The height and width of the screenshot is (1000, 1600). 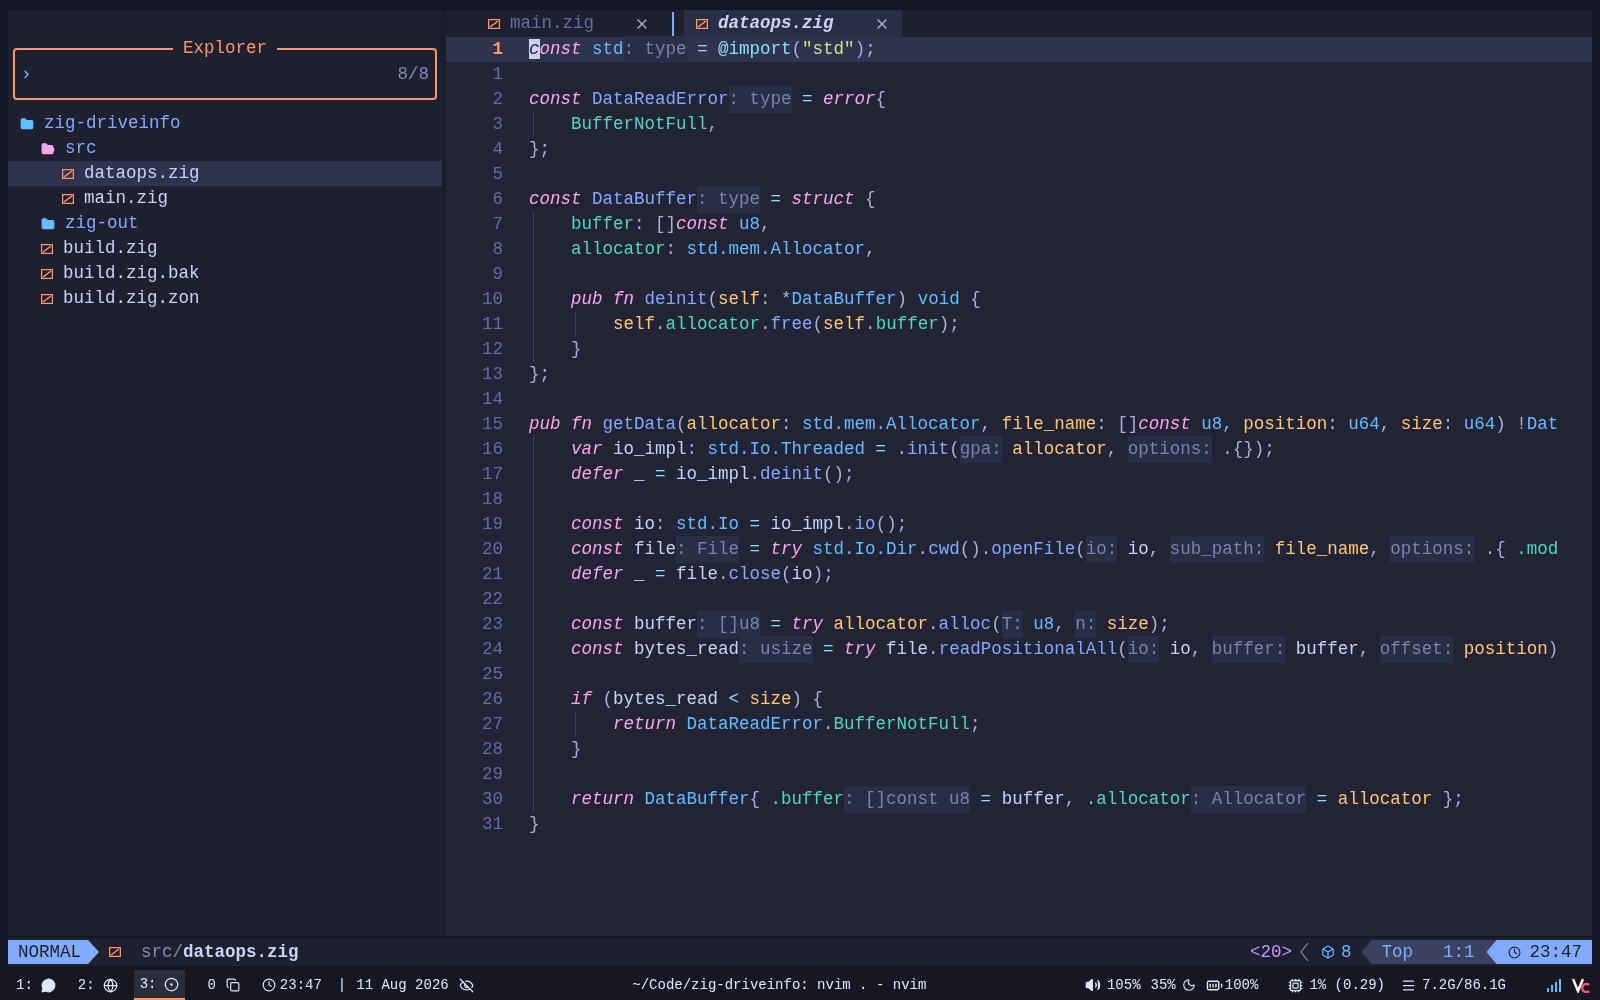 I want to click on field-name: BufferNotFull, so click(x=902, y=725).